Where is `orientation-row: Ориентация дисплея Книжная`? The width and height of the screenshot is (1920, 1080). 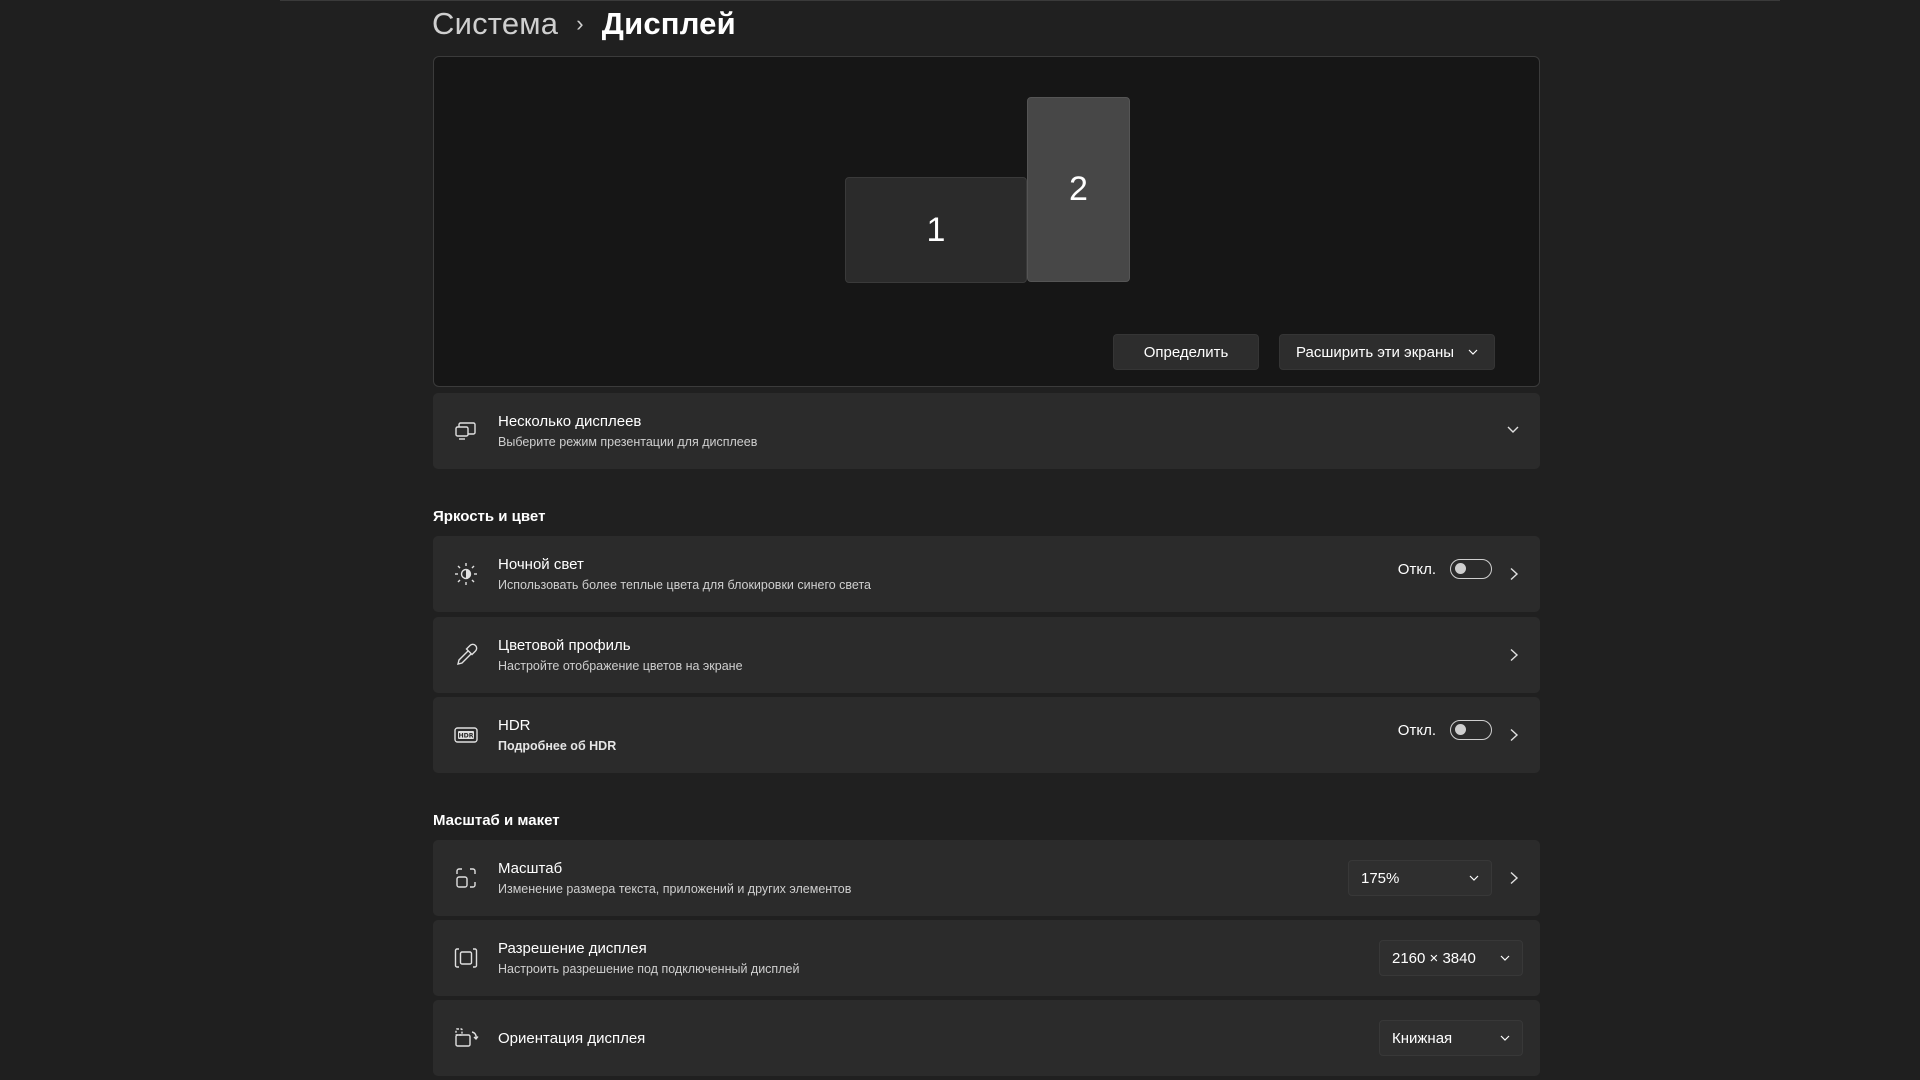 orientation-row: Ориентация дисплея Книжная is located at coordinates (986, 1038).